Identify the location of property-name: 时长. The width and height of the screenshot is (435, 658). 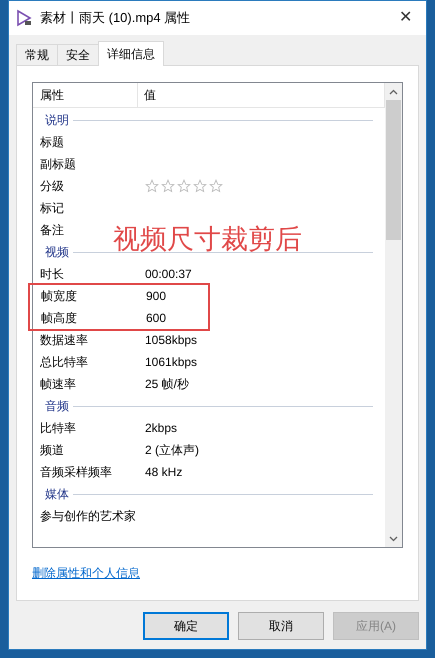
(52, 274).